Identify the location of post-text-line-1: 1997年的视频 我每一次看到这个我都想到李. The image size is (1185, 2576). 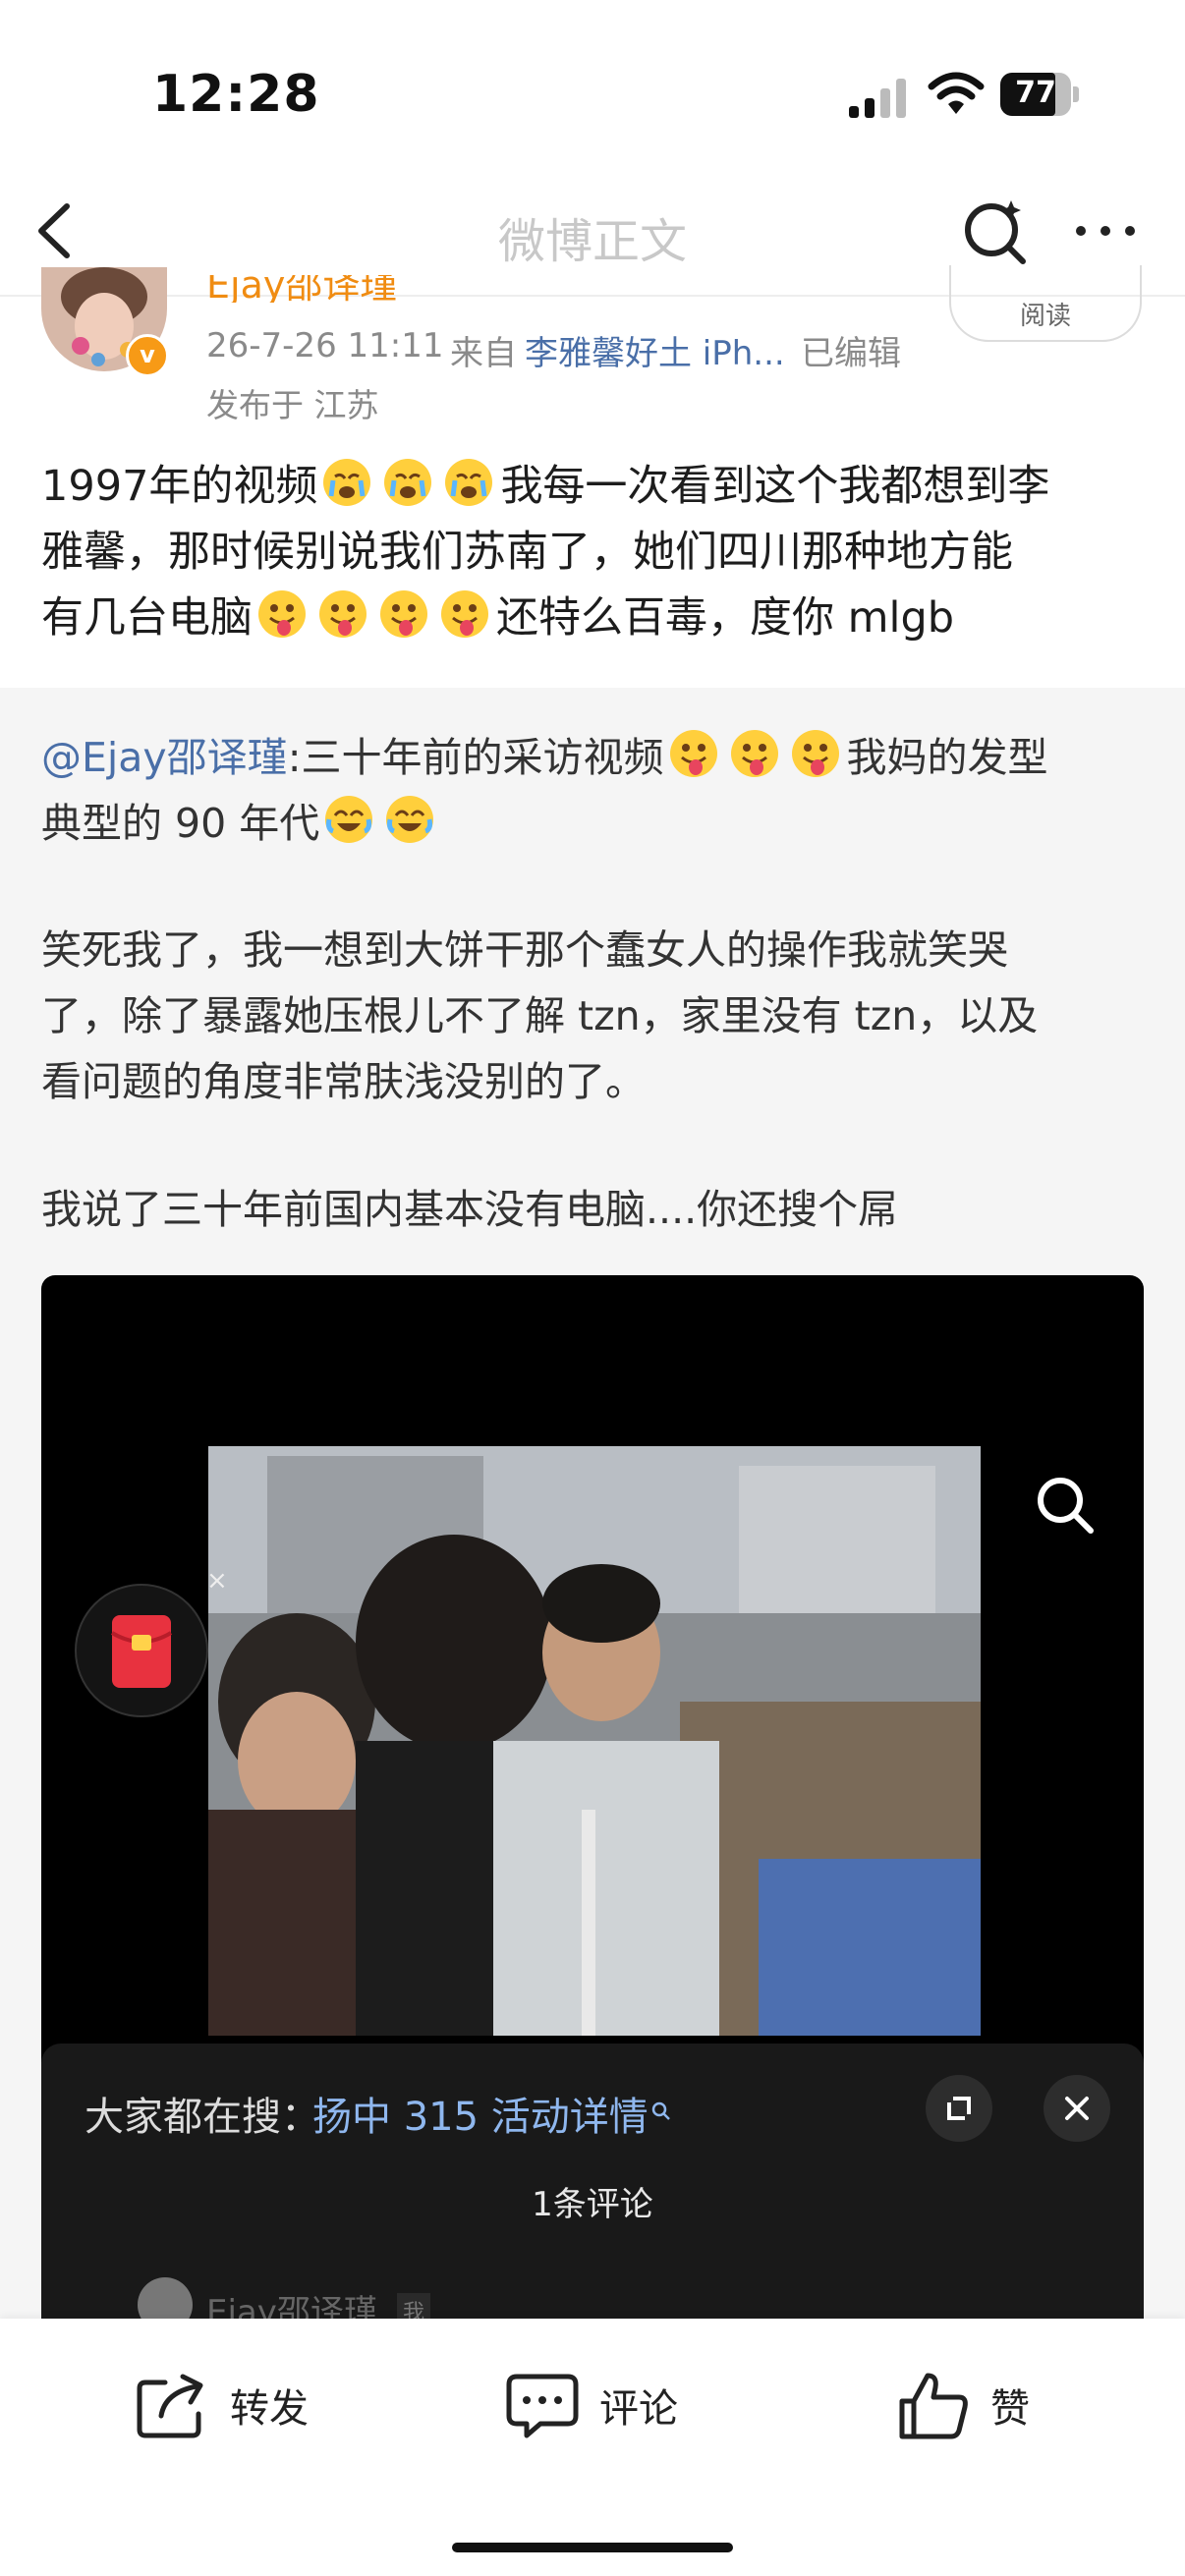
(596, 487).